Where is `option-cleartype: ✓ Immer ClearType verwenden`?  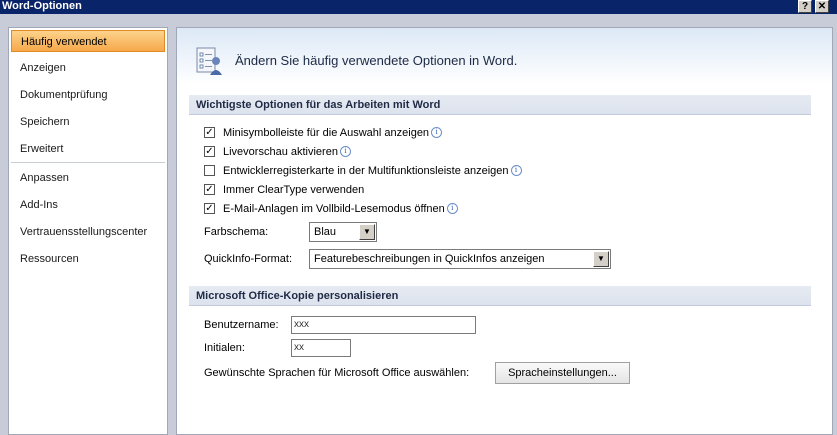 option-cleartype: ✓ Immer ClearType verwenden is located at coordinates (284, 190).